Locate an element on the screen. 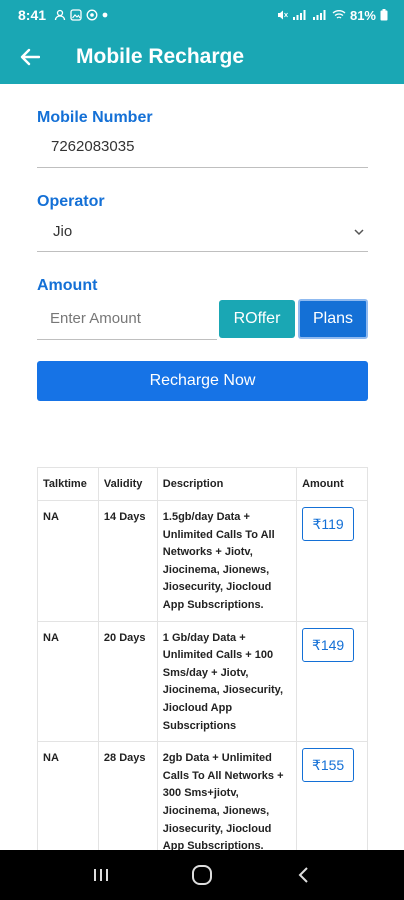 The height and width of the screenshot is (900, 404). battery-percentage: 81% is located at coordinates (362, 15).